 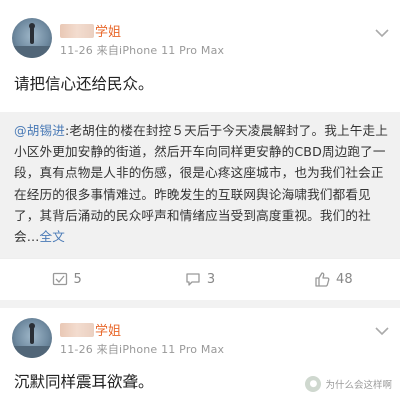 I want to click on action-bar: 5 3 48, so click(x=200, y=279).